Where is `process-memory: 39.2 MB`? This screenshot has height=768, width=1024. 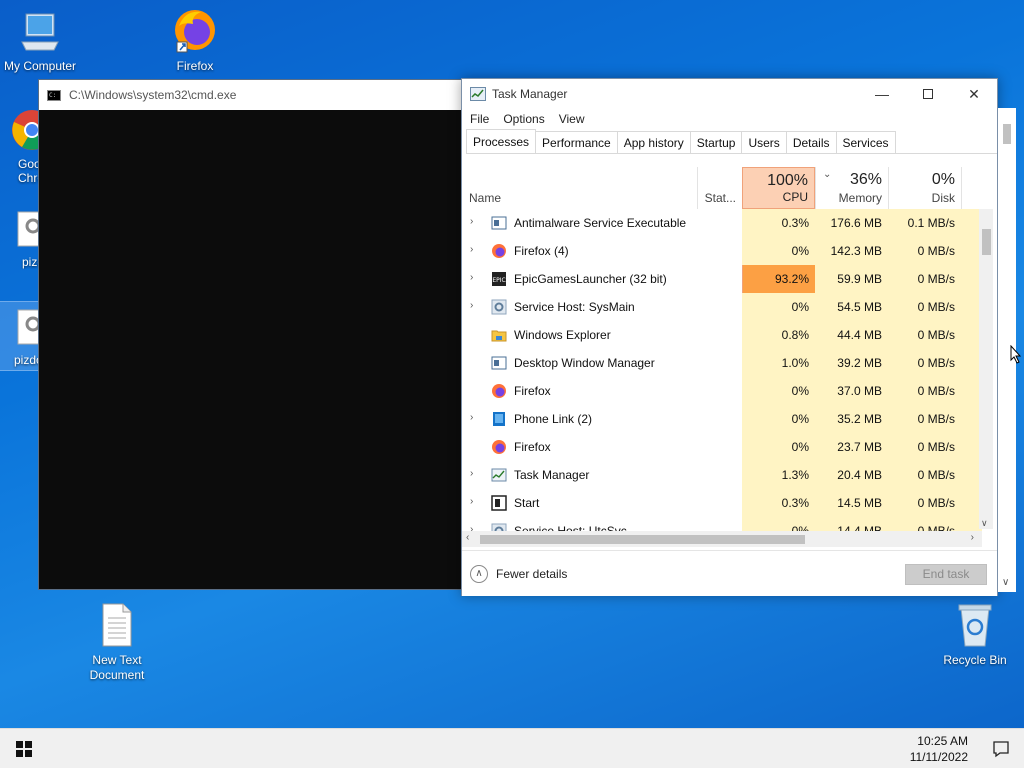 process-memory: 39.2 MB is located at coordinates (851, 363).